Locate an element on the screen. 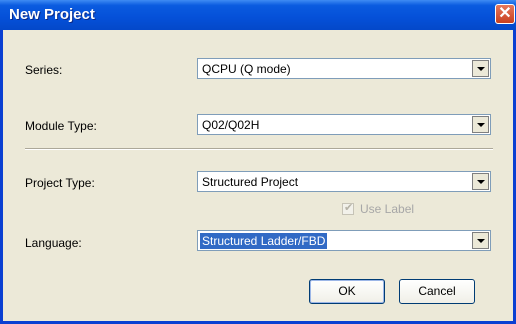 The height and width of the screenshot is (324, 516). series-label: Series: is located at coordinates (44, 70).